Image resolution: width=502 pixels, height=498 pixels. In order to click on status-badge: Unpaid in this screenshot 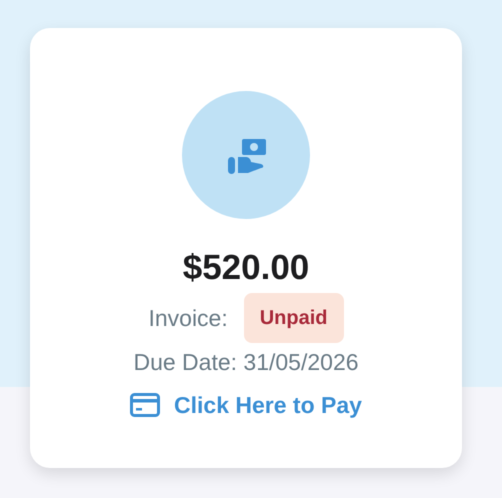, I will do `click(294, 318)`.